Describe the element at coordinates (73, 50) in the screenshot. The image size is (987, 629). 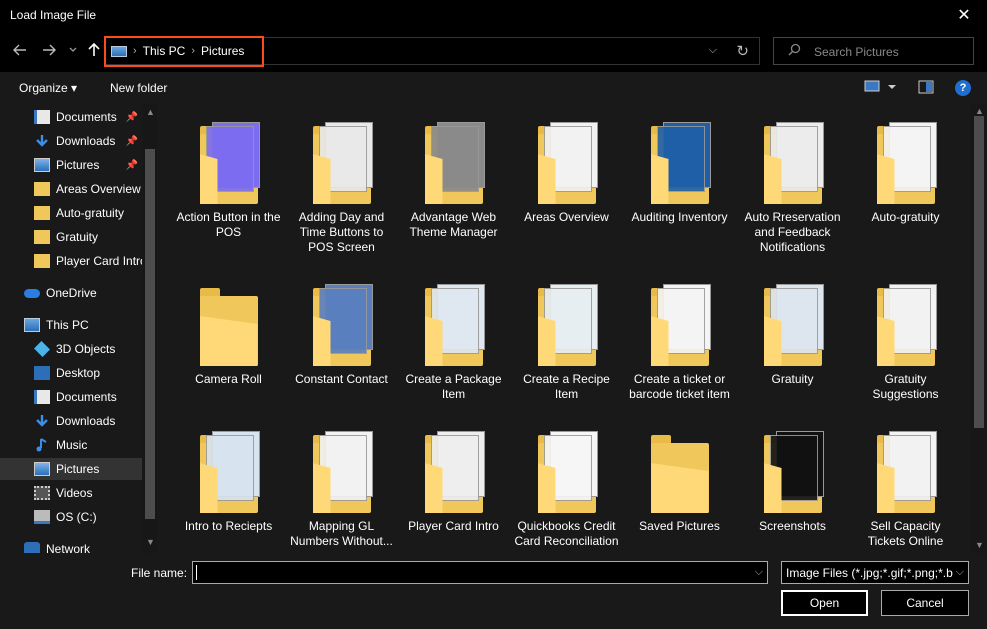
I see `chevron-down-icon` at that location.